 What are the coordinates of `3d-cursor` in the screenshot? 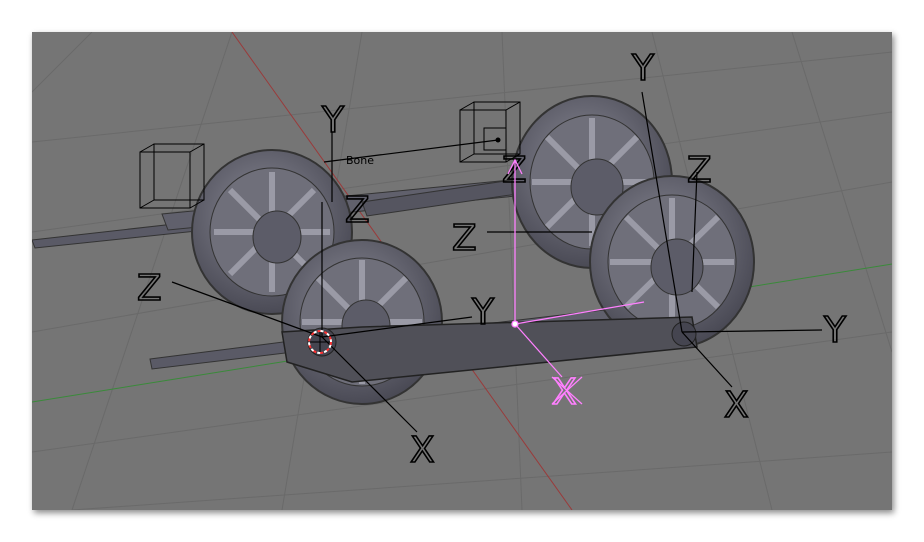 It's located at (320, 342).